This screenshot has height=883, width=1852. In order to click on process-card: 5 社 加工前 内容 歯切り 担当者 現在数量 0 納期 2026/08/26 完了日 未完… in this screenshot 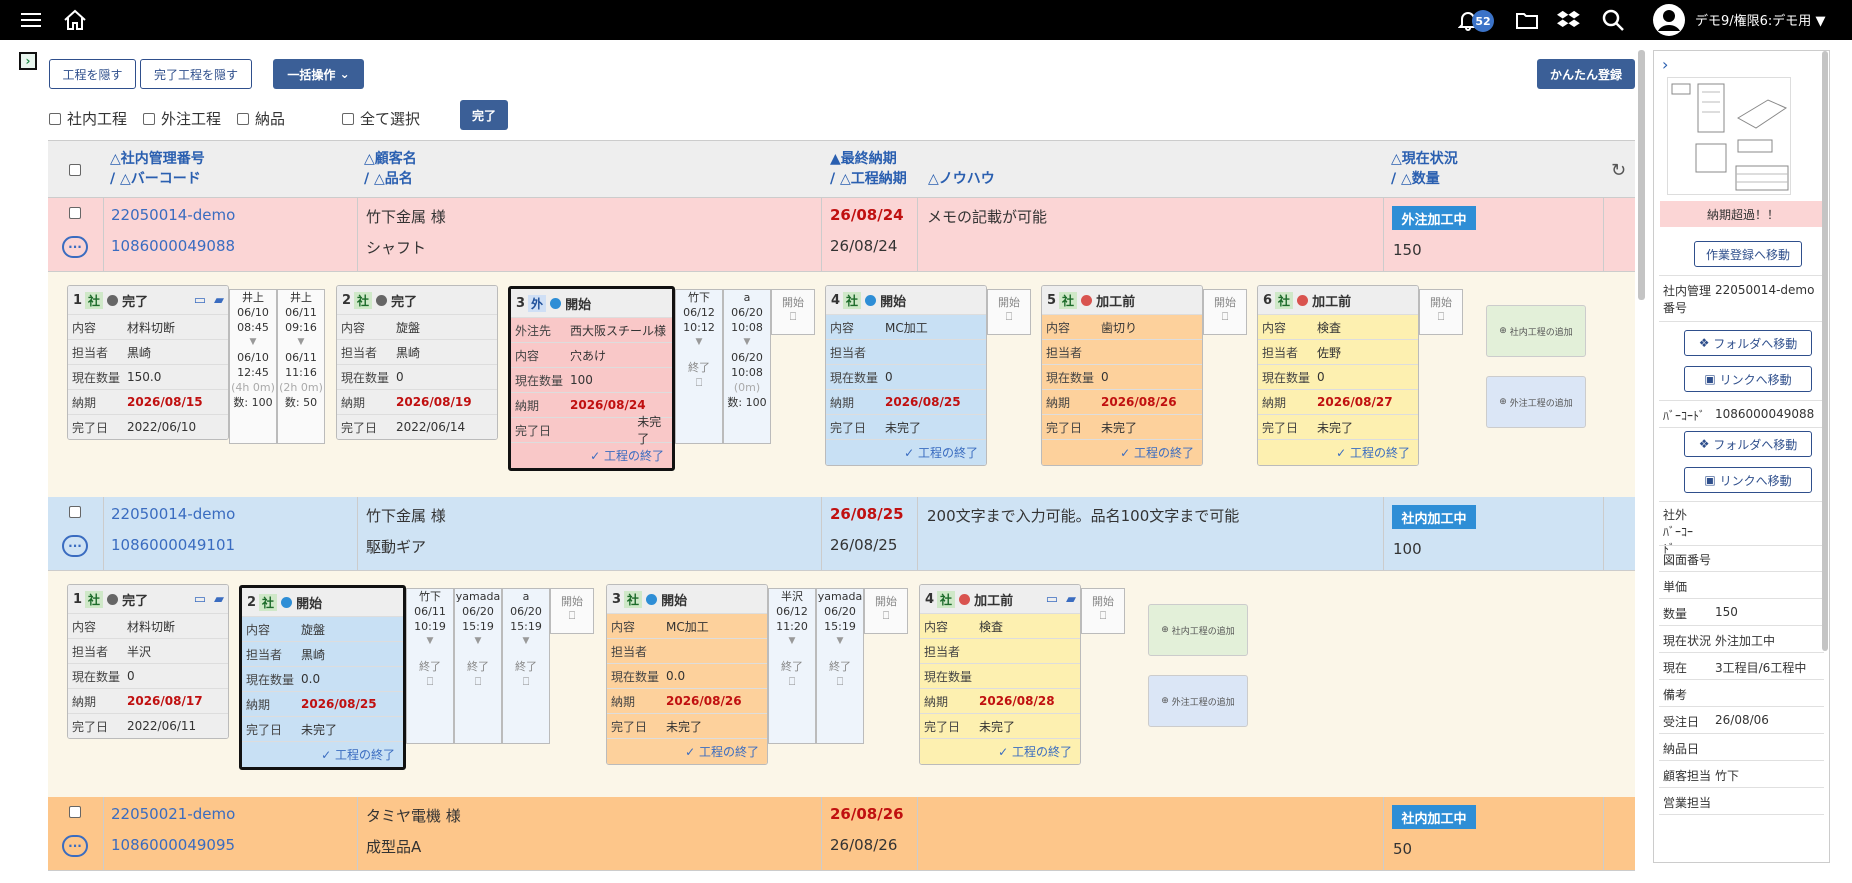, I will do `click(1122, 375)`.